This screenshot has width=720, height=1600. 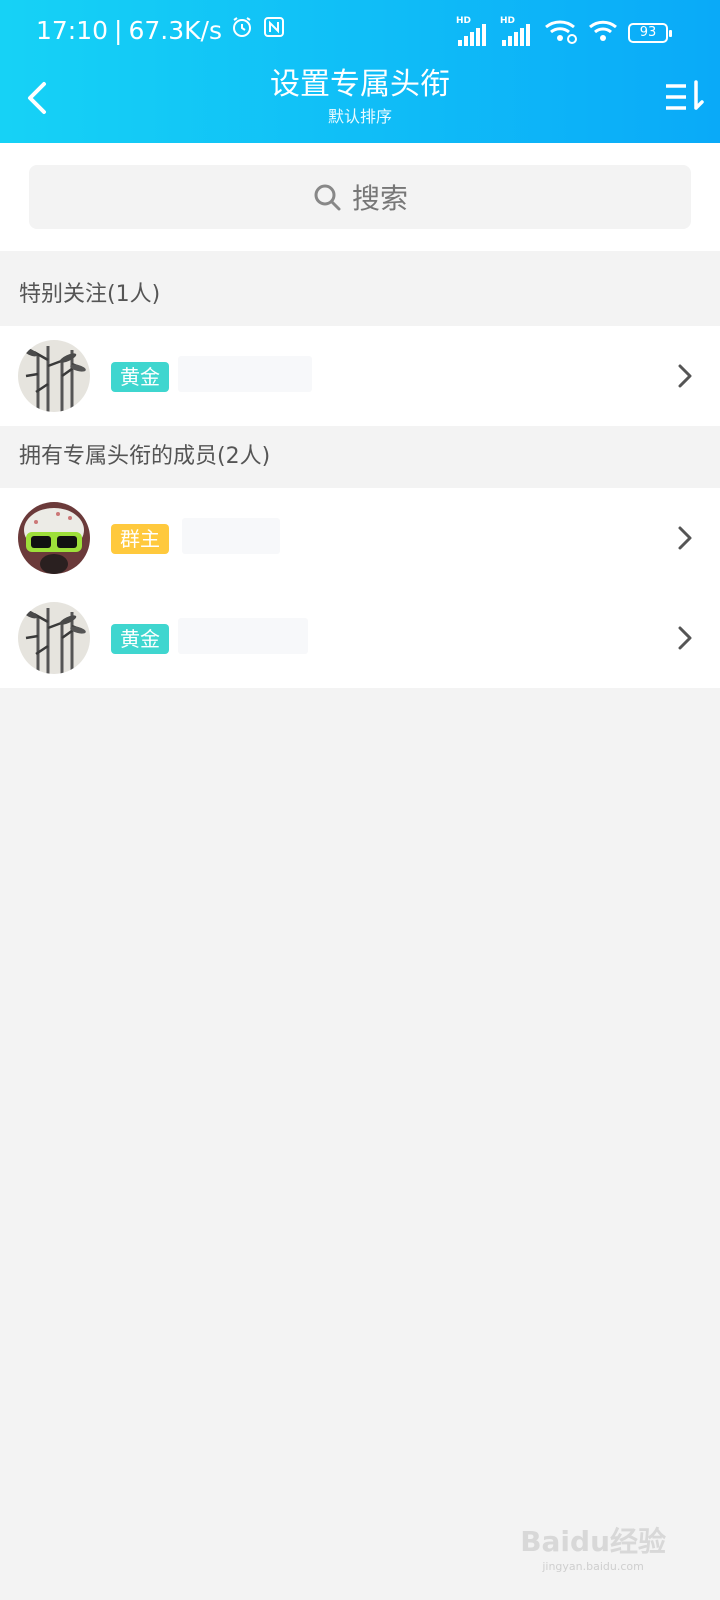 What do you see at coordinates (603, 33) in the screenshot?
I see `wifi-icon` at bounding box center [603, 33].